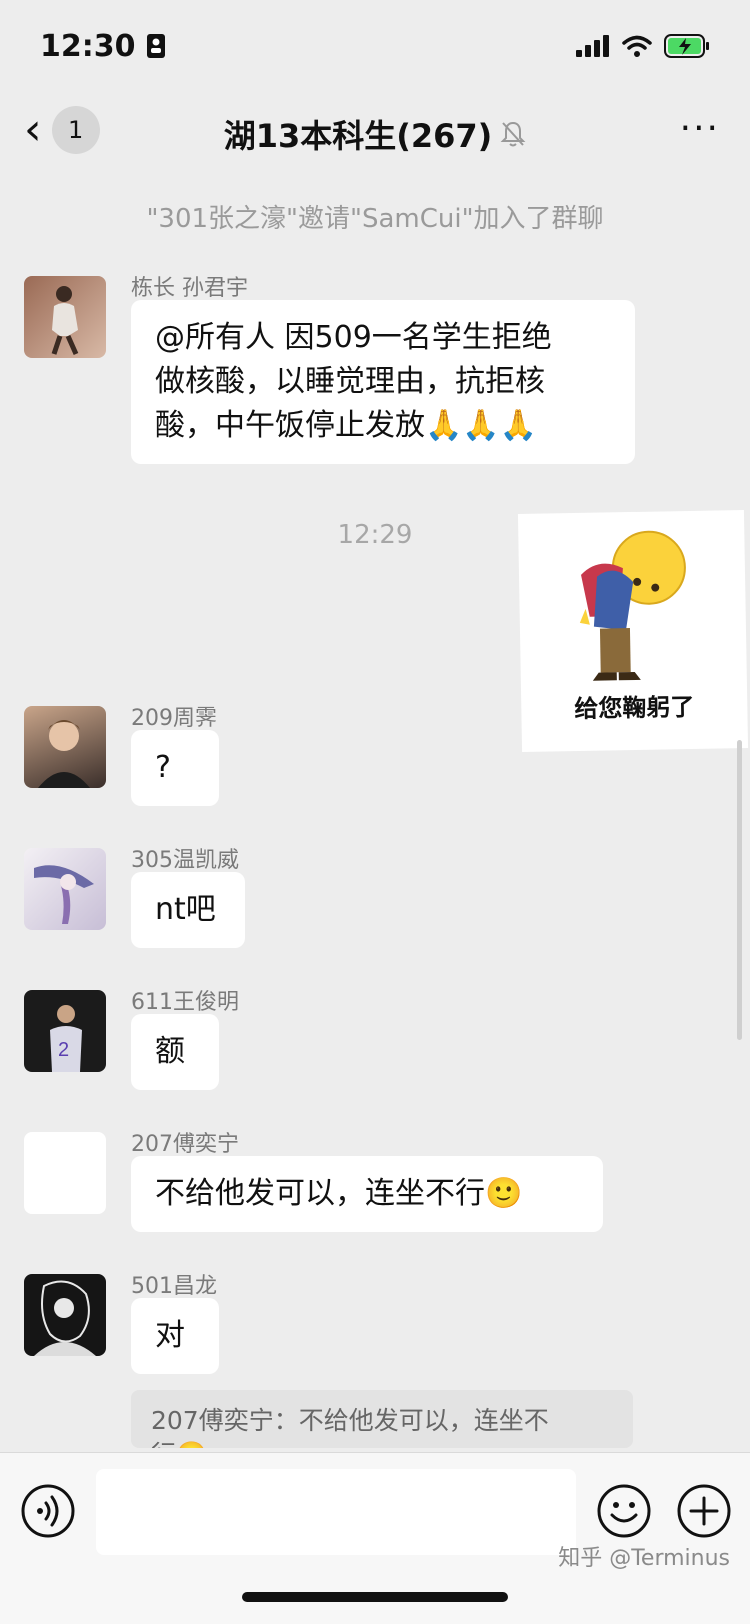 This screenshot has height=1624, width=750. I want to click on smile-icon, so click(624, 1511).